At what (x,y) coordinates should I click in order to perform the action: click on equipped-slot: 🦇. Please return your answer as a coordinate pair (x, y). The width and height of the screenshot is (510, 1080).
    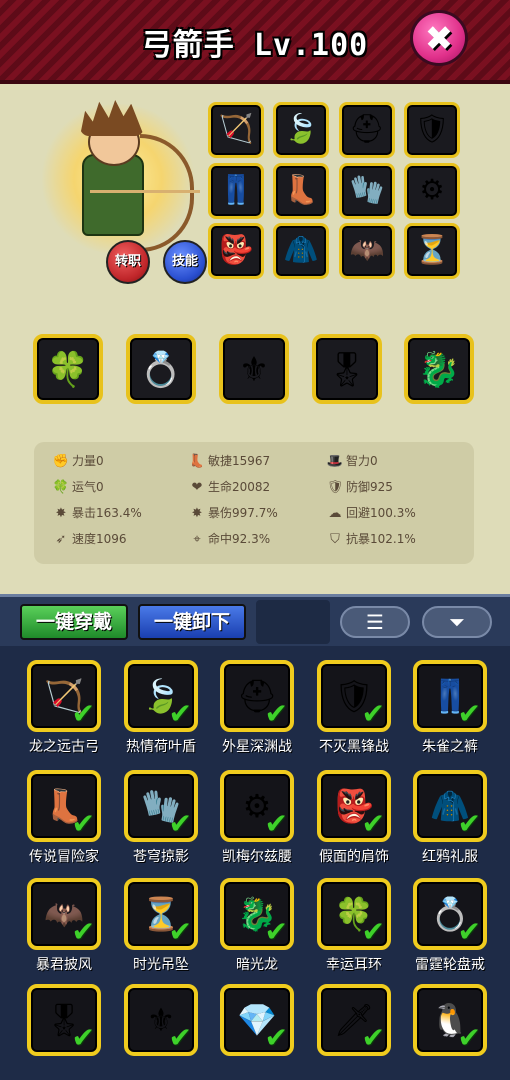
    Looking at the image, I should click on (367, 251).